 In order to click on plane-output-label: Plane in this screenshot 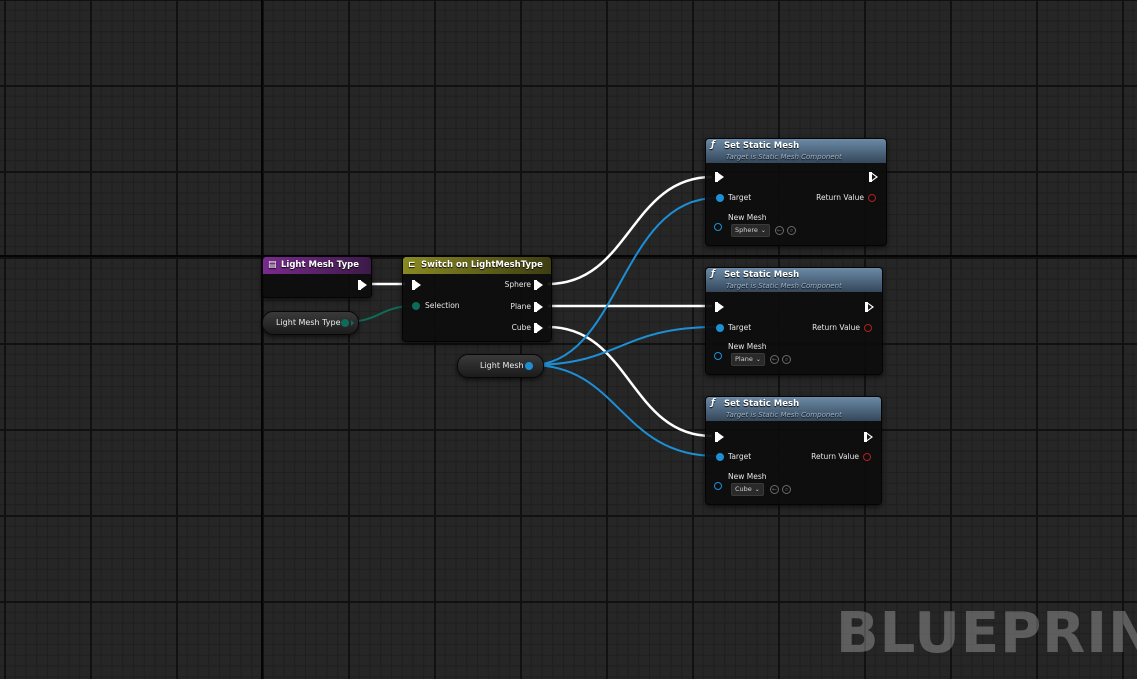, I will do `click(520, 306)`.